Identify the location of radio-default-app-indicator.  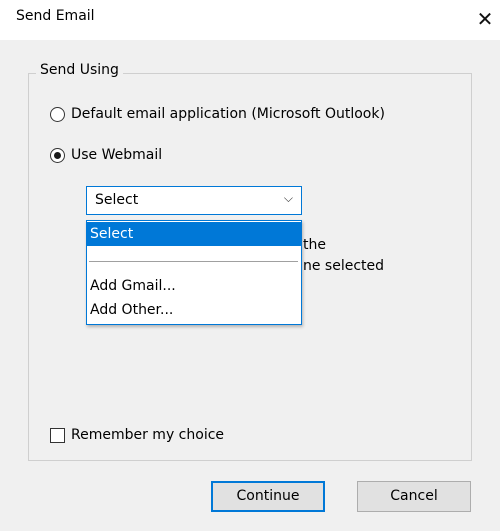
(57, 114).